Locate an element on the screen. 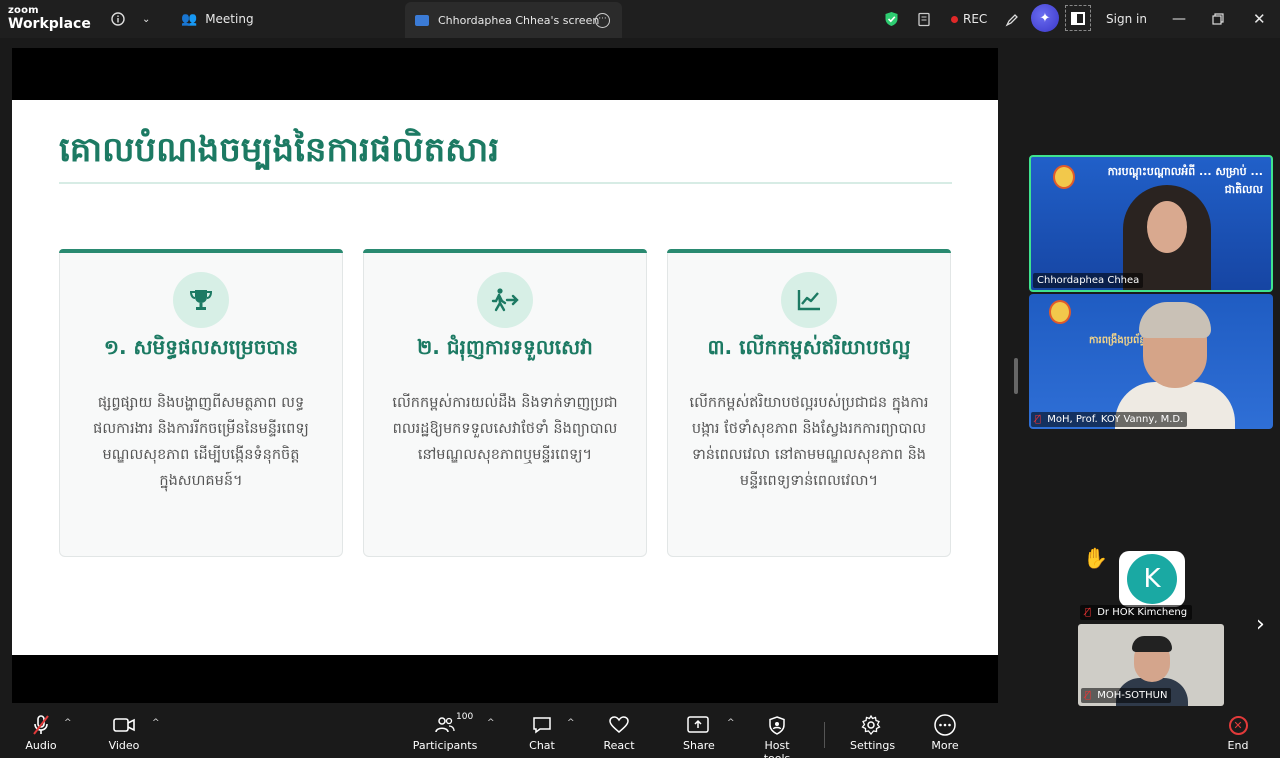  avatar-initial: K is located at coordinates (1152, 579).